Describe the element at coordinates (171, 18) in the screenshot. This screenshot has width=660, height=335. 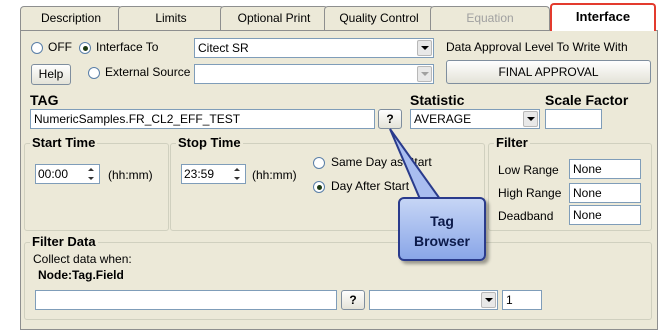
I see `tab-limits: Limits` at that location.